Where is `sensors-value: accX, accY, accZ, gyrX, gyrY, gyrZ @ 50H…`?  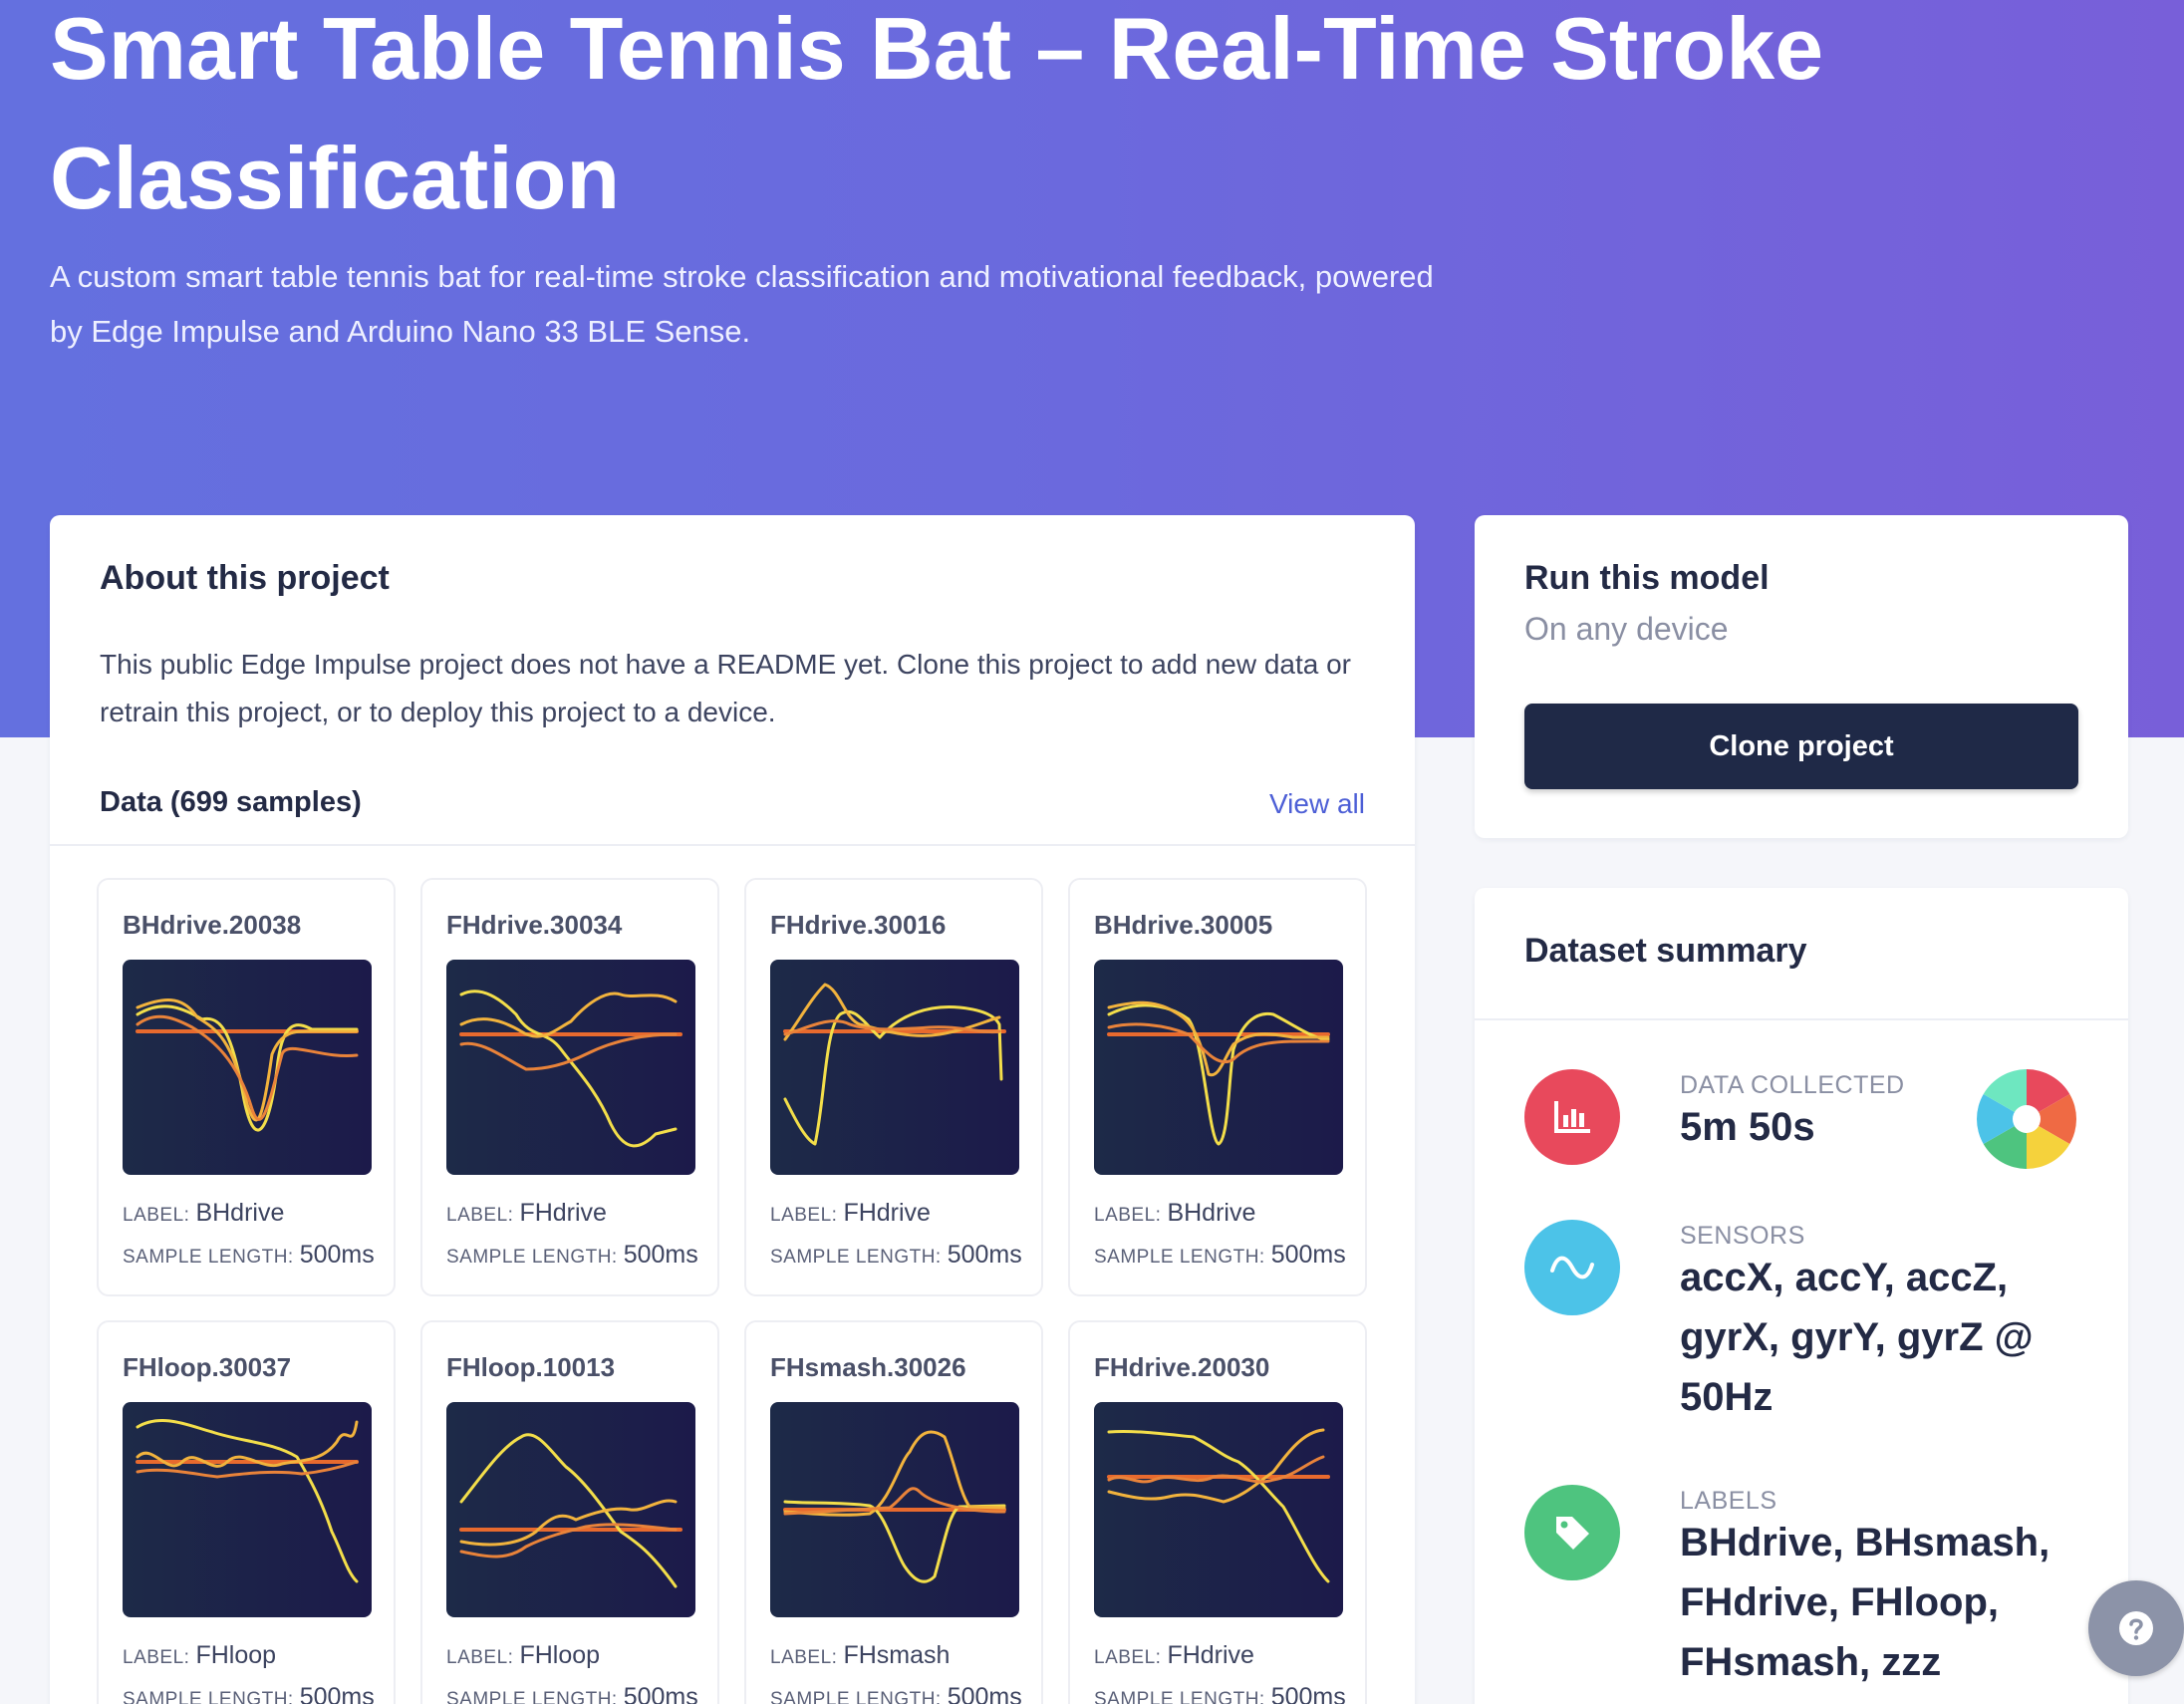 sensors-value: accX, accY, accZ, gyrX, gyrY, gyrZ @ 50H… is located at coordinates (1857, 1337).